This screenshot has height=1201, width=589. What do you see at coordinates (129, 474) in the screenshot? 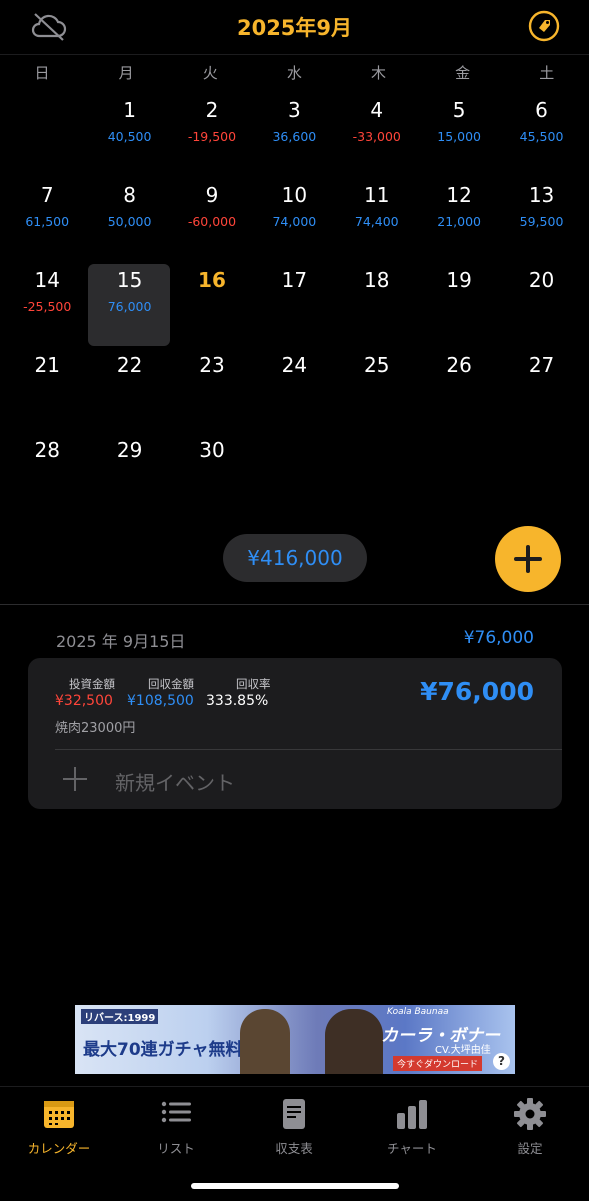
I see `calendar-day-cell: 29` at bounding box center [129, 474].